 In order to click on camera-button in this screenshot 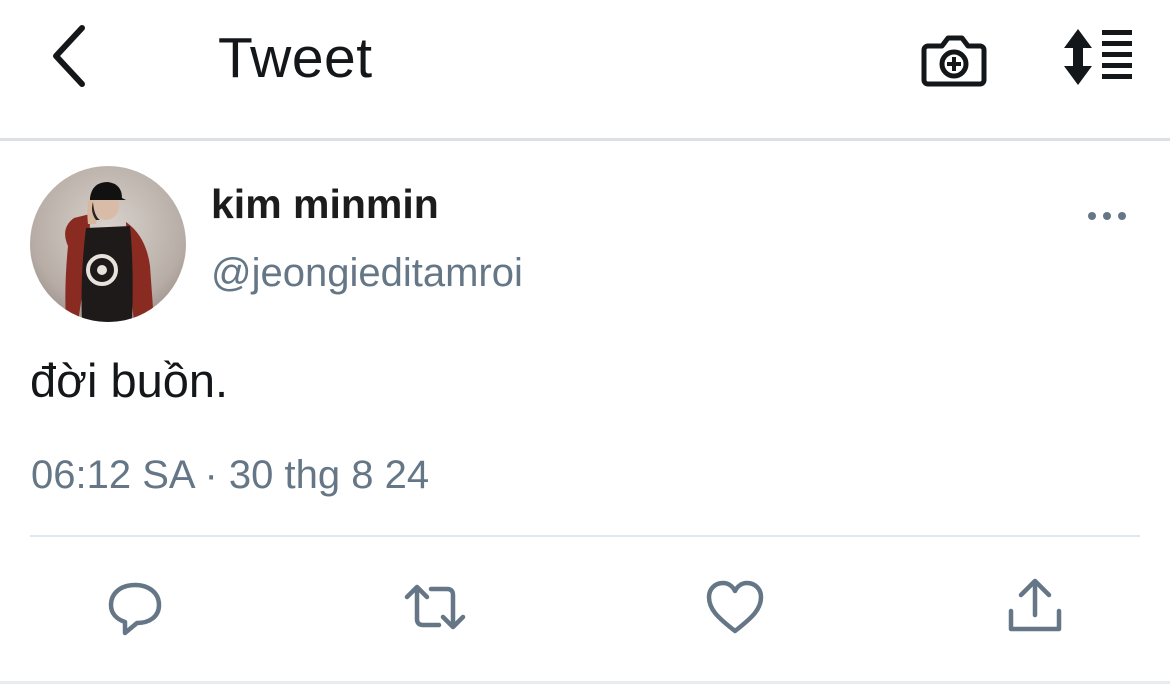, I will do `click(954, 58)`.